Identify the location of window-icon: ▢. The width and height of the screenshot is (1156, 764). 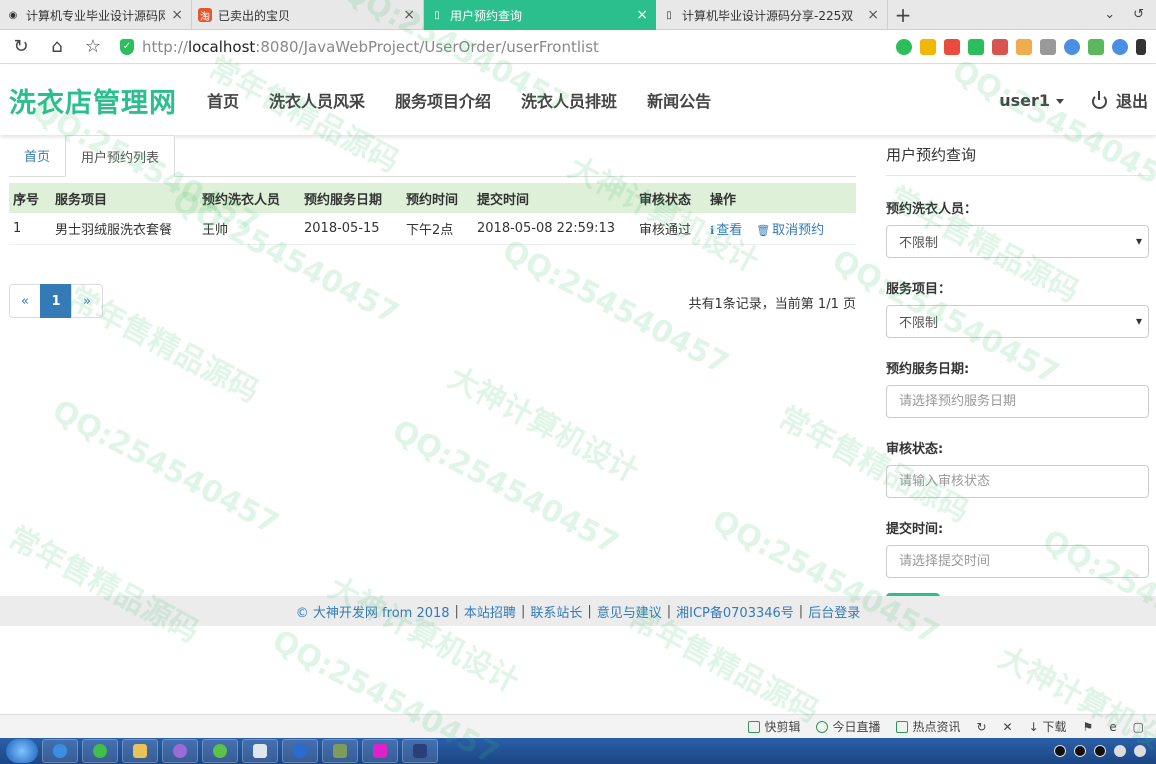
(1138, 727).